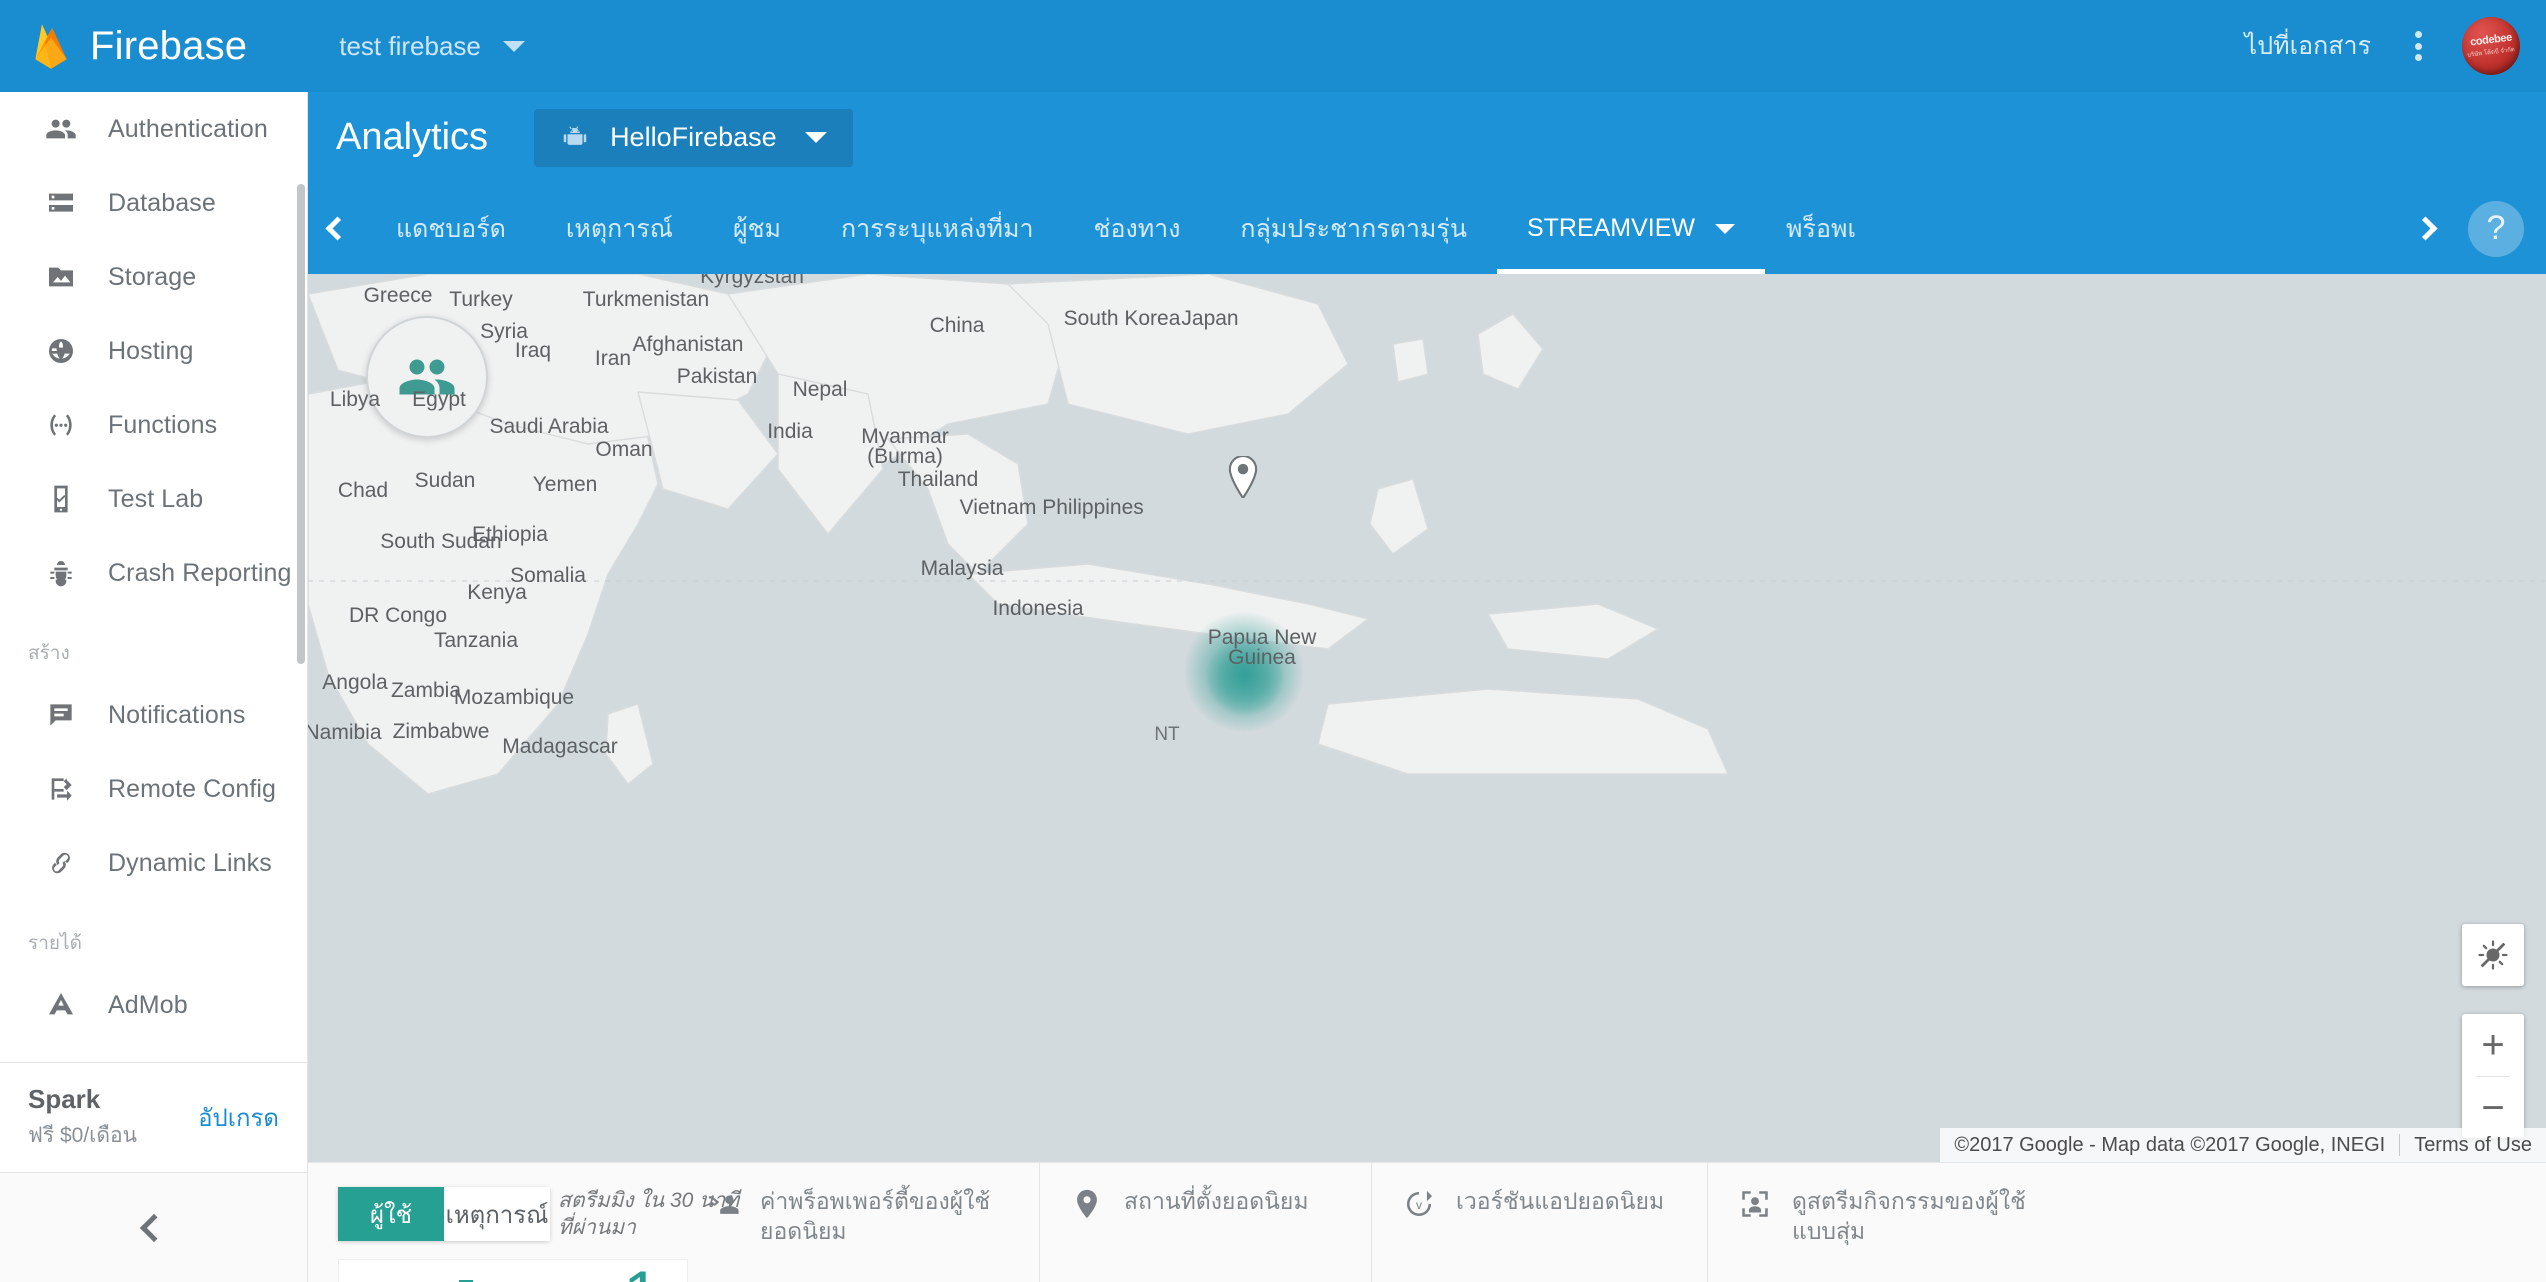 The height and width of the screenshot is (1282, 2546). Describe the element at coordinates (301, 424) in the screenshot. I see `sidebar-scrollbar` at that location.